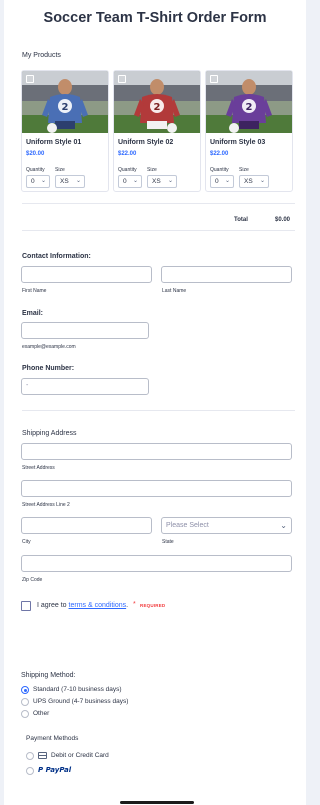  What do you see at coordinates (55, 770) in the screenshot?
I see `paypal-logo: P PayPal` at bounding box center [55, 770].